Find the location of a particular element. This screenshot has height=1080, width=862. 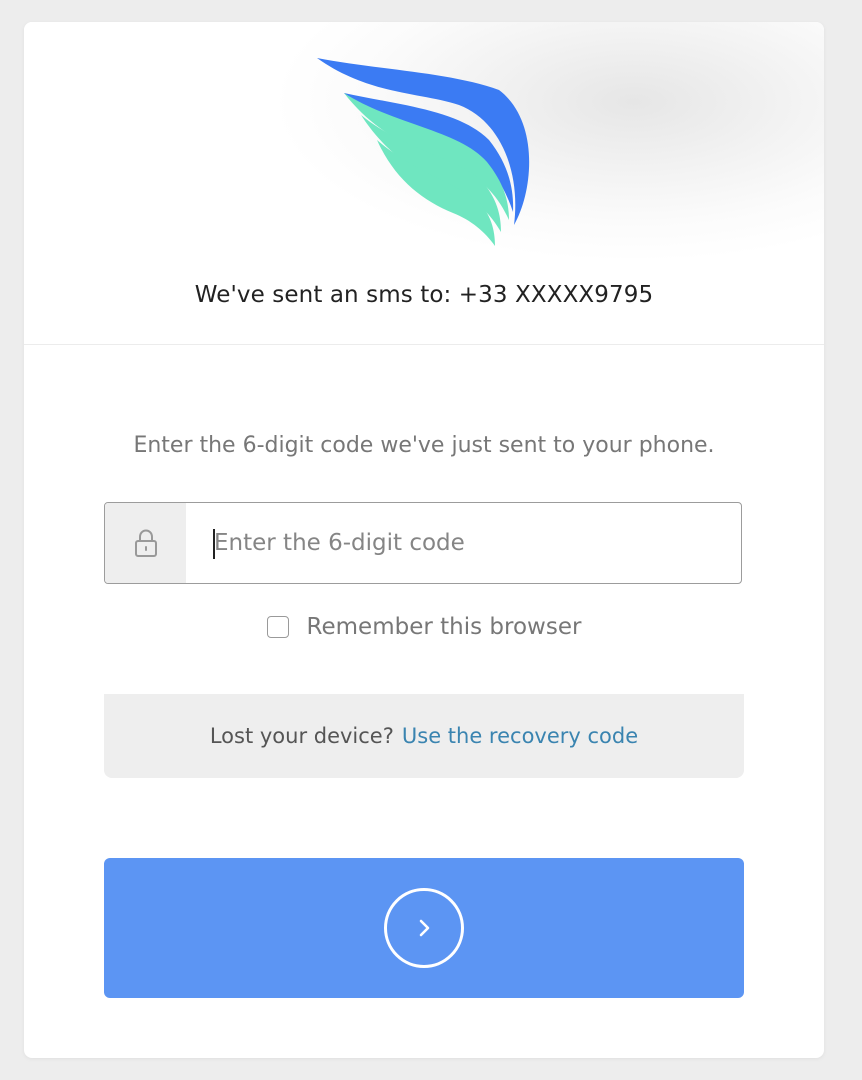

remember-browser-row: Remember this browser is located at coordinates (424, 627).